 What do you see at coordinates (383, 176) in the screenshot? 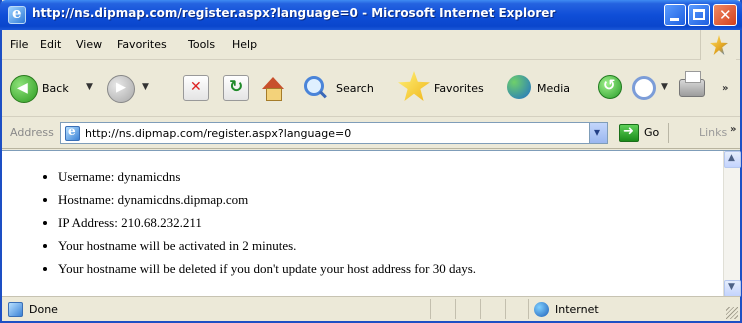
I see `list-item: Username: dynamicdns` at bounding box center [383, 176].